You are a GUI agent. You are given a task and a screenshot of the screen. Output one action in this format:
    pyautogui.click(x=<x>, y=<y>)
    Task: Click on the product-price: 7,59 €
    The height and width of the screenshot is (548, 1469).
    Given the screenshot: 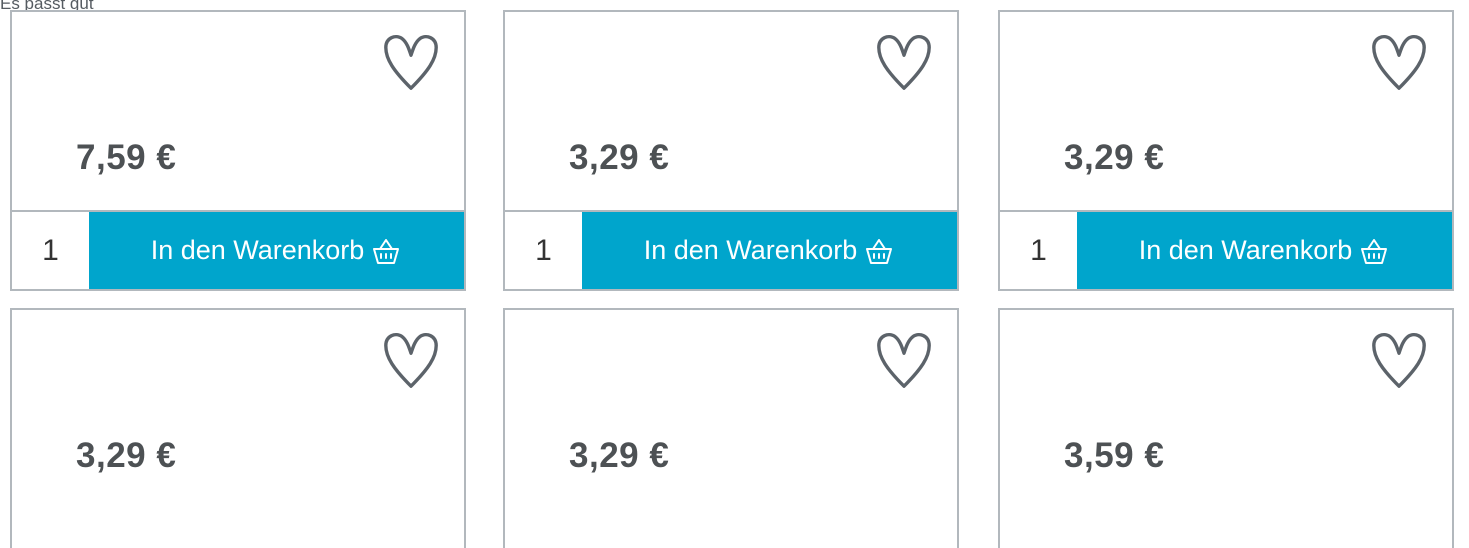 What is the action you would take?
    pyautogui.click(x=126, y=157)
    